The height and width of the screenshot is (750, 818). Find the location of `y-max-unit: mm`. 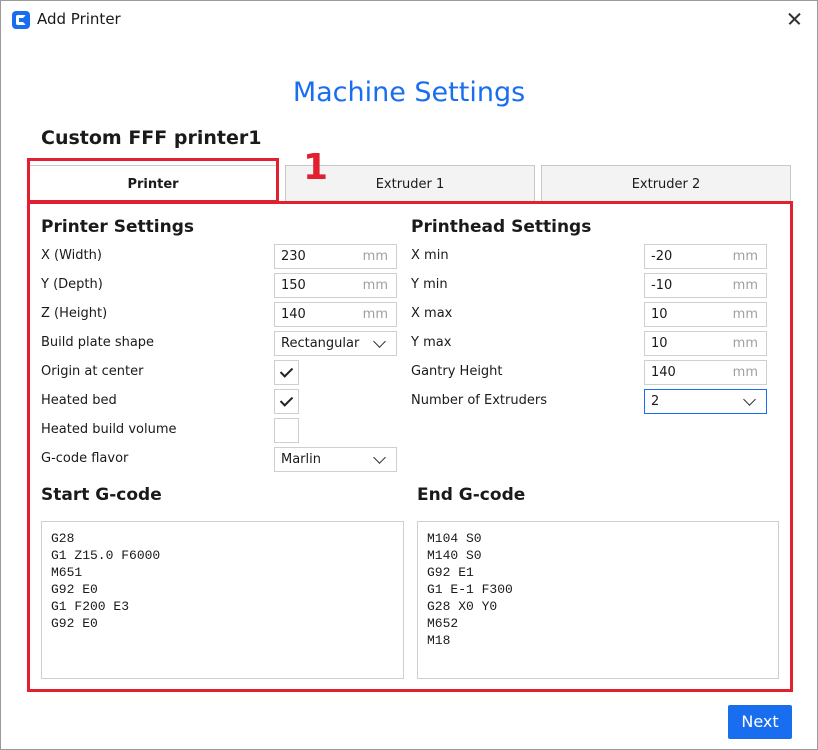

y-max-unit: mm is located at coordinates (745, 343).